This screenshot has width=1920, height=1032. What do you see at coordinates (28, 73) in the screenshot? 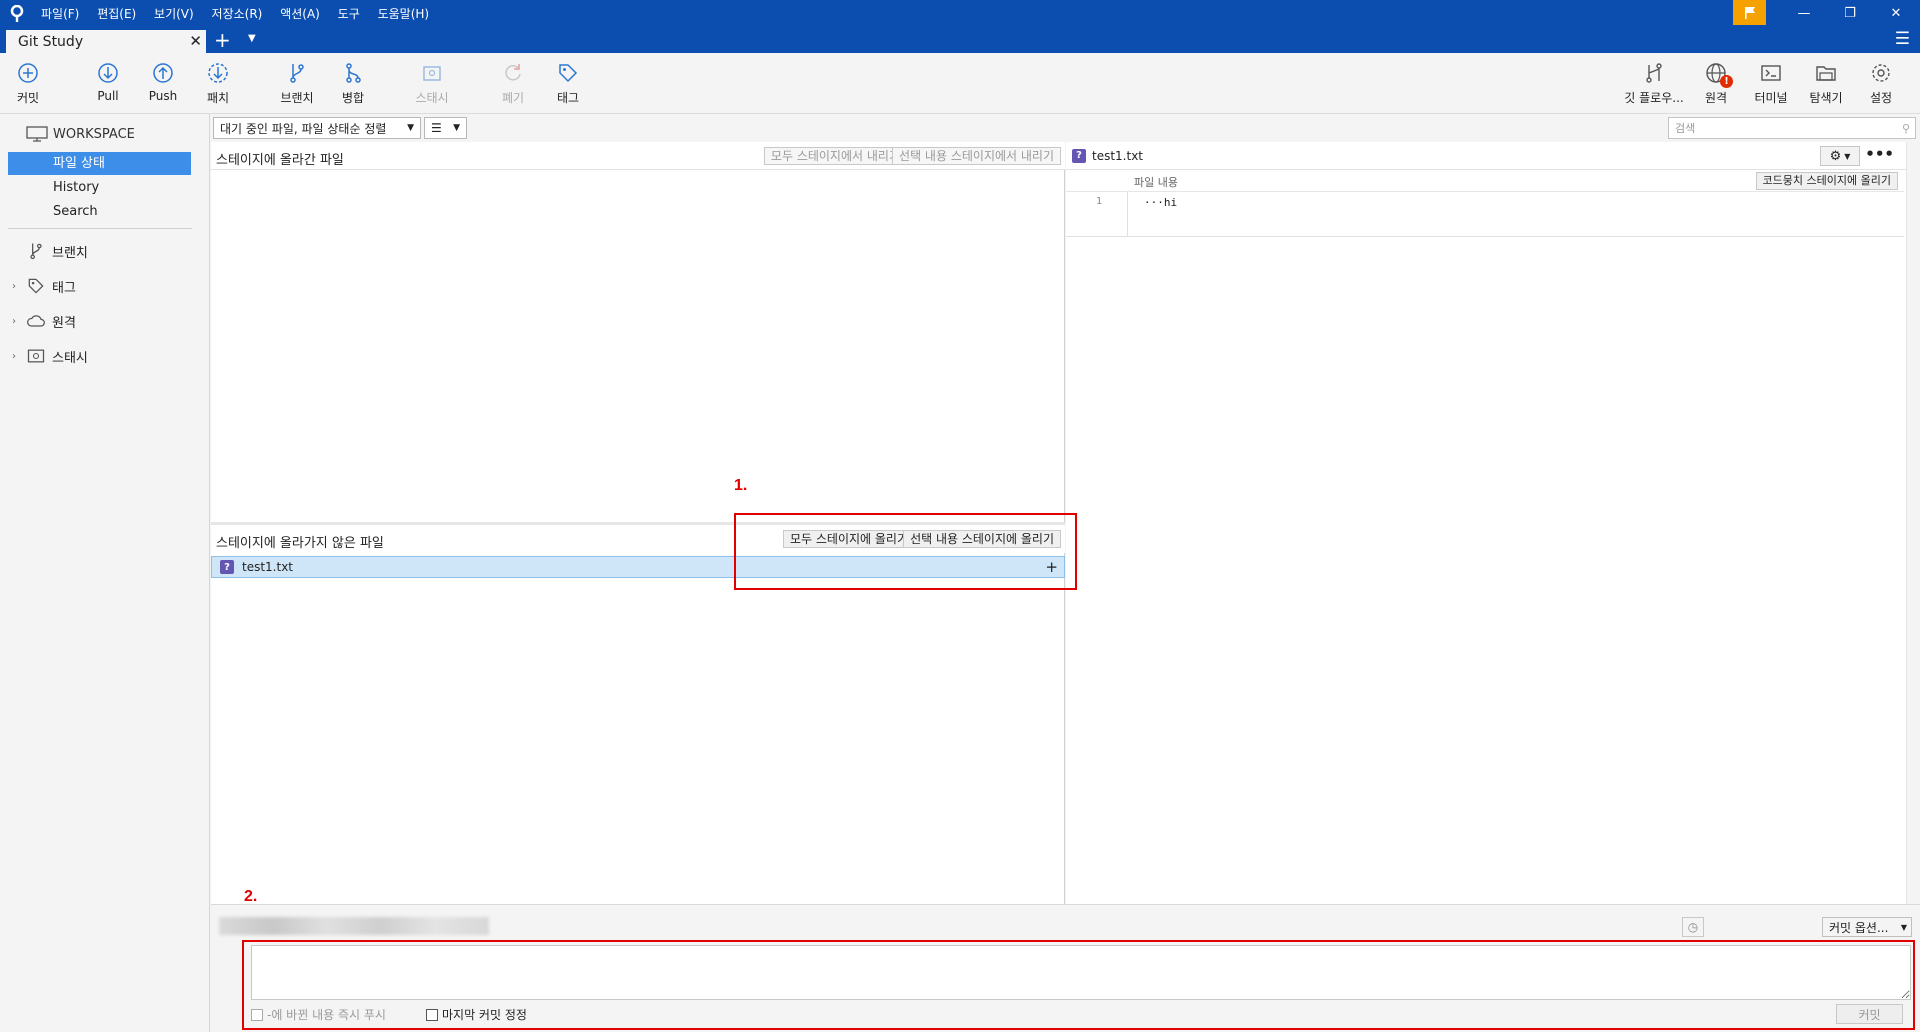
I see `commit-icon` at bounding box center [28, 73].